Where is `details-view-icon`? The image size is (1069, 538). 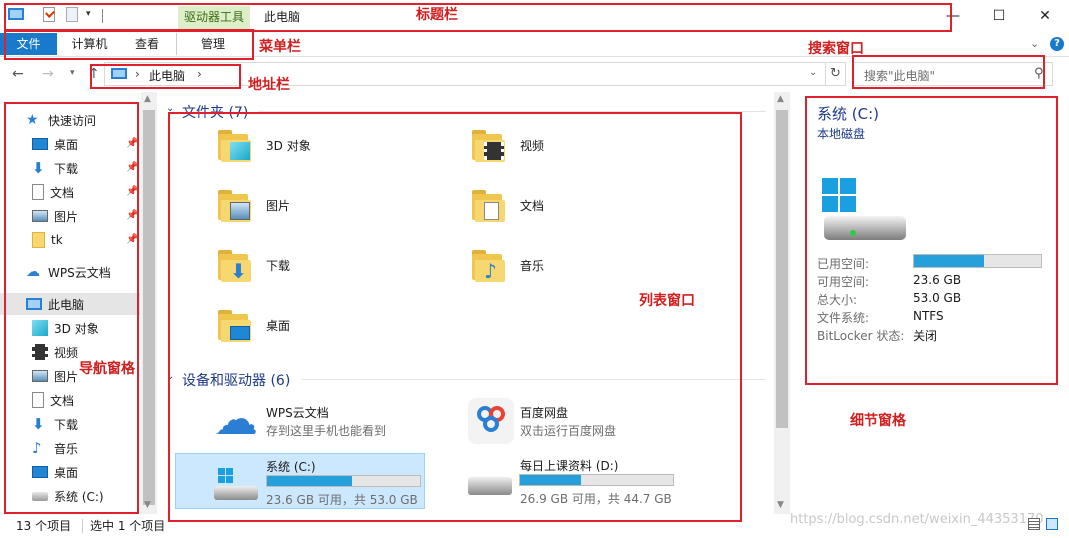
details-view-icon is located at coordinates (1034, 524).